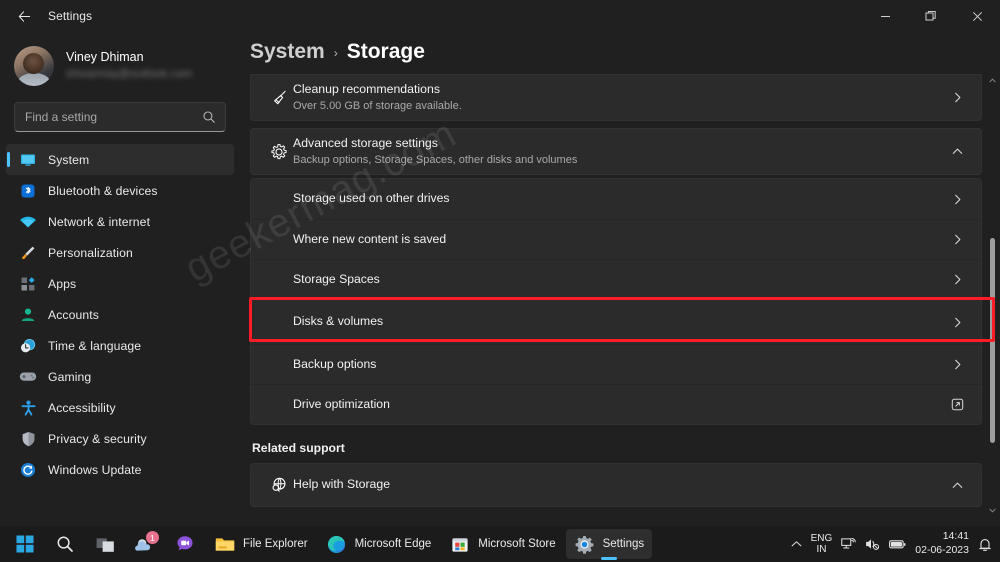 The height and width of the screenshot is (562, 1000). I want to click on taskbar-chat-button, so click(185, 544).